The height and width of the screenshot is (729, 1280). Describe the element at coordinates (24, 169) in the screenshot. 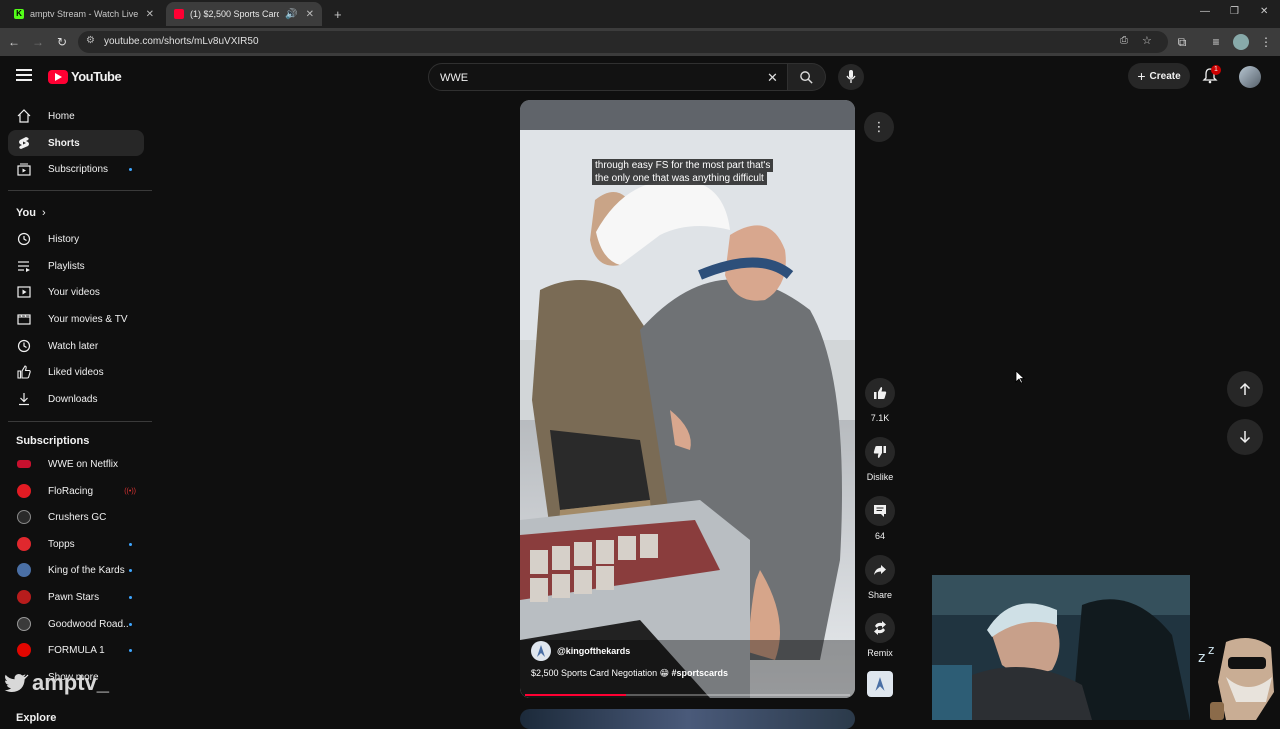

I see `subscriptions-icon` at that location.